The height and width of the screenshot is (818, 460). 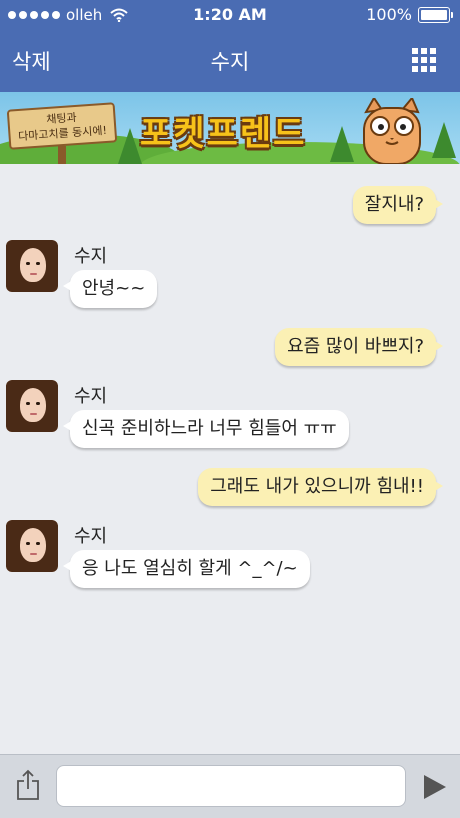 What do you see at coordinates (28, 785) in the screenshot?
I see `share-icon` at bounding box center [28, 785].